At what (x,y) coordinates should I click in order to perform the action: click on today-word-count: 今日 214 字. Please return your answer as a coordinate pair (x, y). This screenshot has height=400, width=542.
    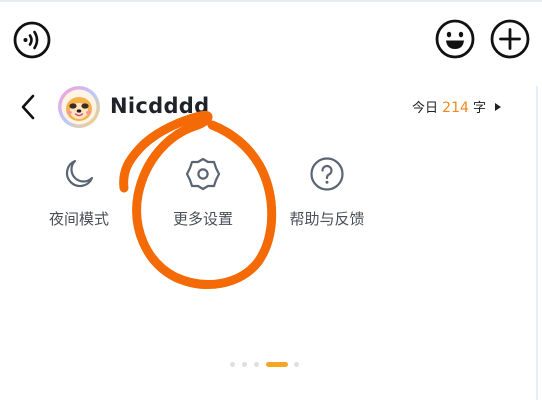
    Looking at the image, I should click on (457, 106).